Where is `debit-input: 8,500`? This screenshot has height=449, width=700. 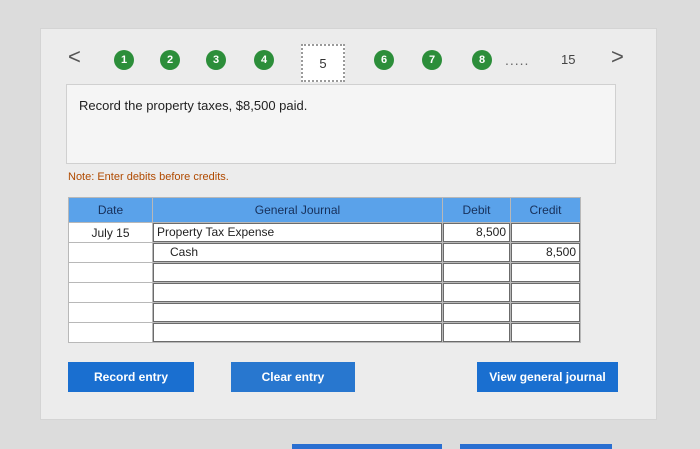 debit-input: 8,500 is located at coordinates (476, 232).